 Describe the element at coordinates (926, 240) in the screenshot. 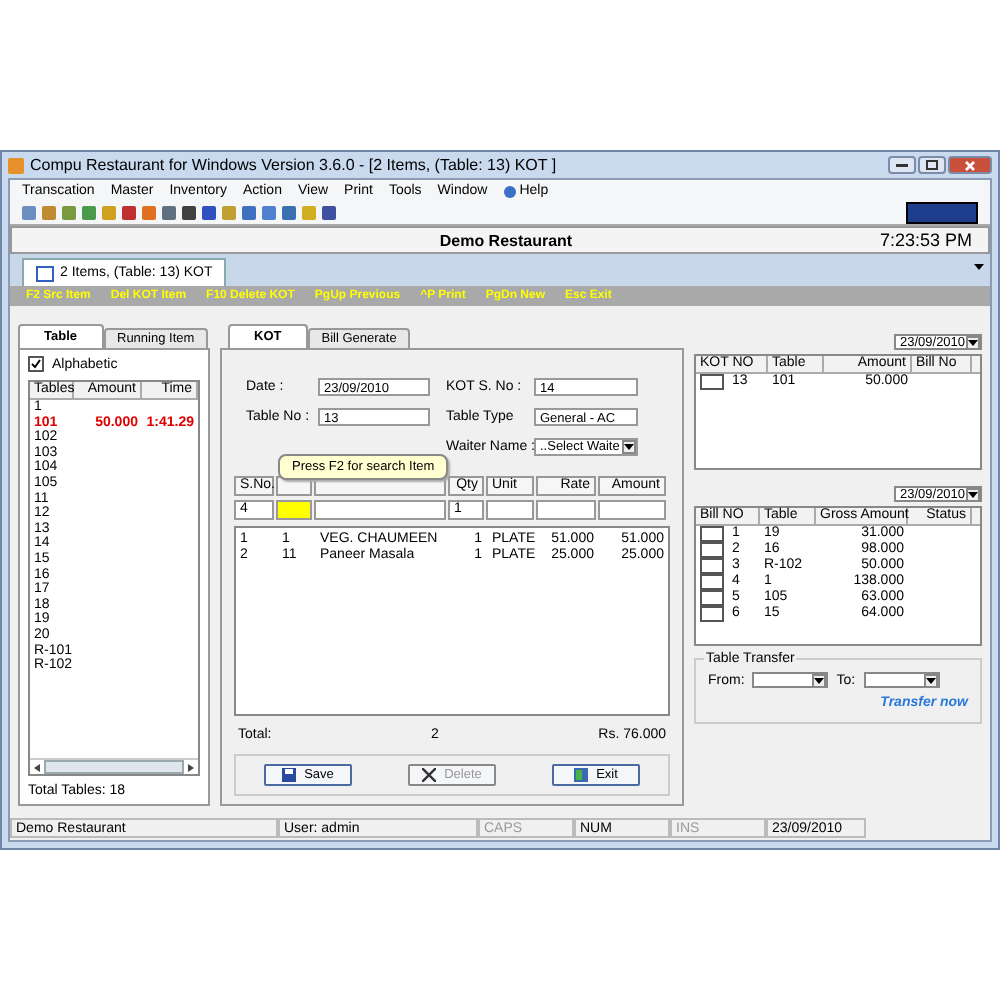

I see `clock: 7:23:53 PM` at that location.